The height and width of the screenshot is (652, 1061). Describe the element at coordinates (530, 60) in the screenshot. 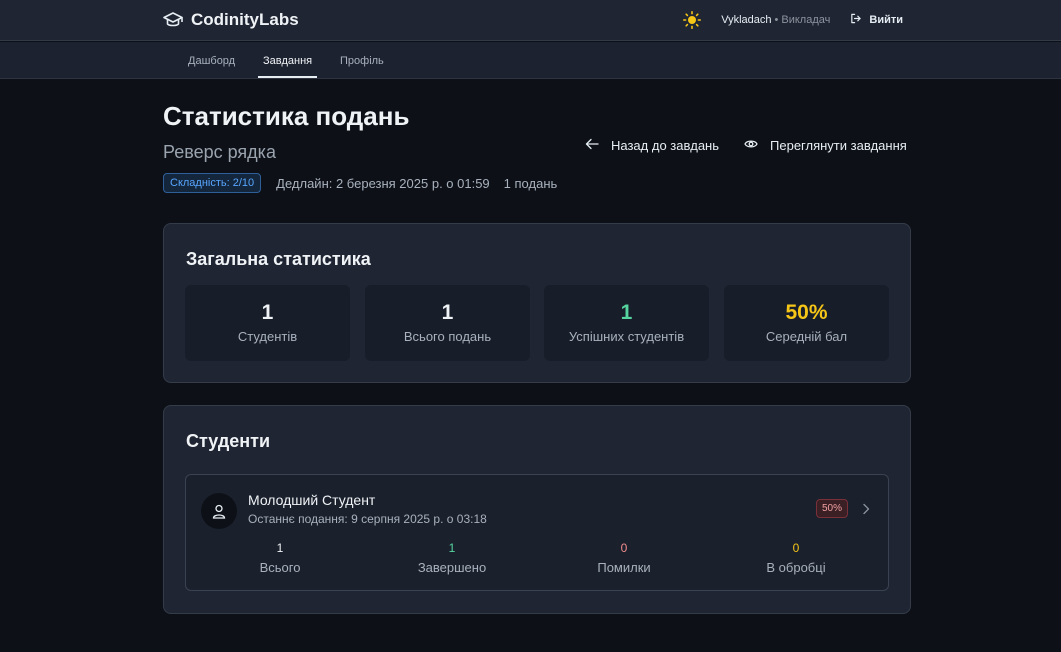

I see `nav-bar: Дашборд Завдання Профіль` at that location.